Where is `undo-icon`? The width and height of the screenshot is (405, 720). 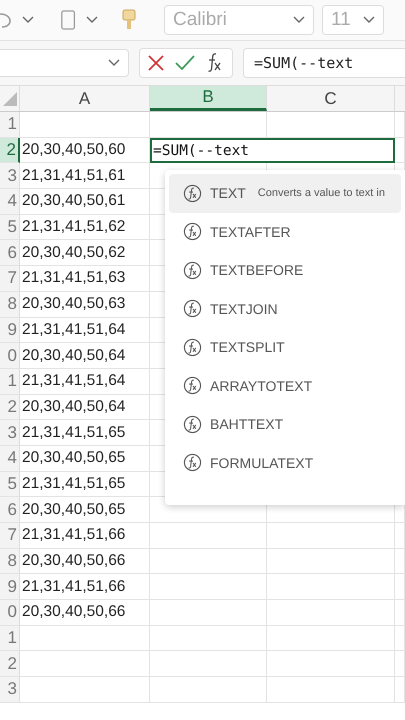 undo-icon is located at coordinates (7, 20).